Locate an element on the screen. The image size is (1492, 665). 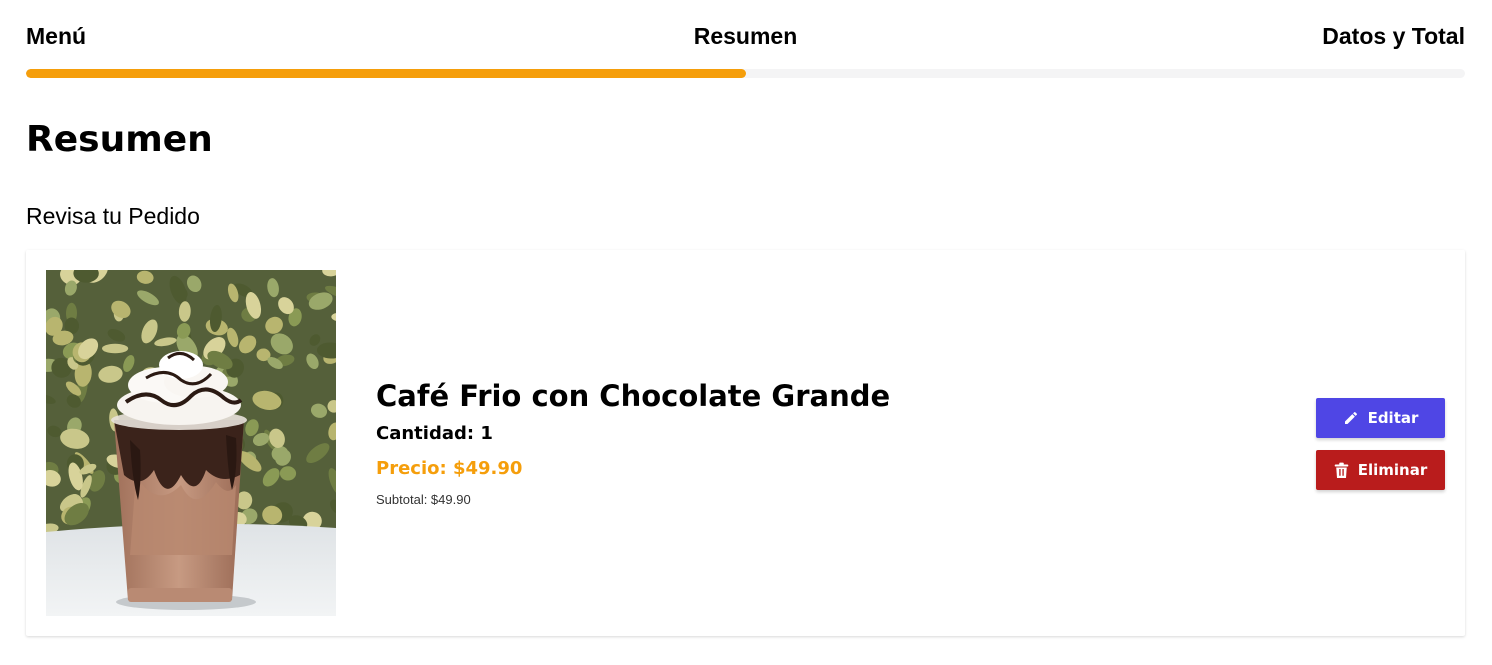
step-navigation: Menú Resumen Datos y Total is located at coordinates (745, 36).